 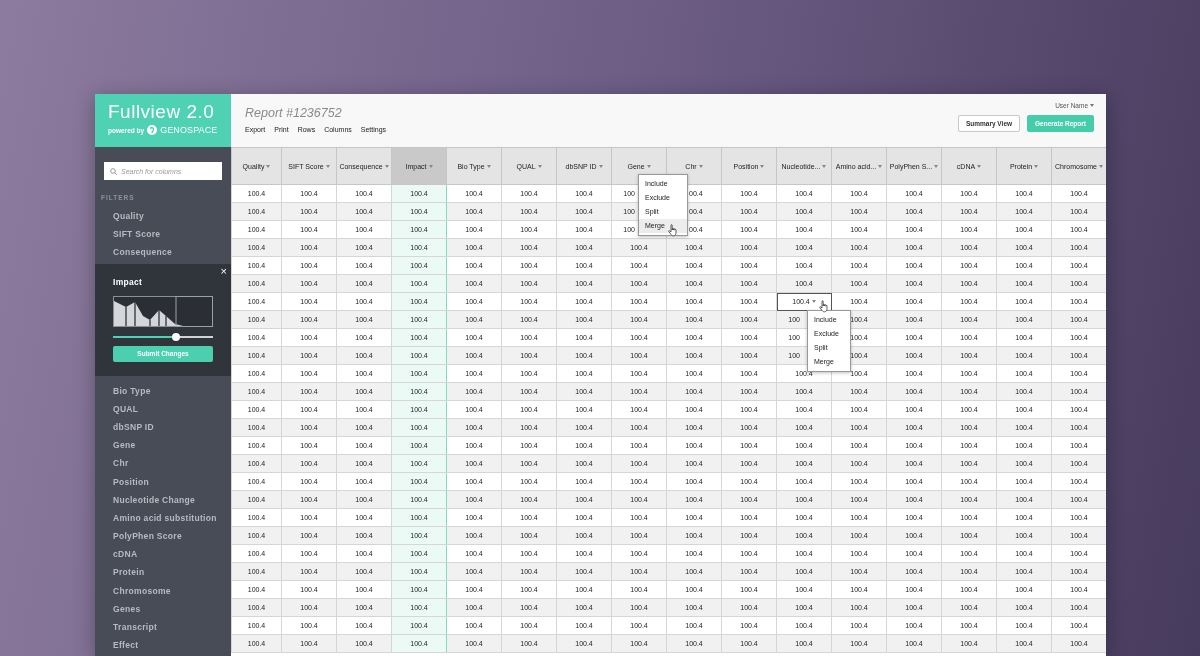 I want to click on search-icon, so click(x=113, y=171).